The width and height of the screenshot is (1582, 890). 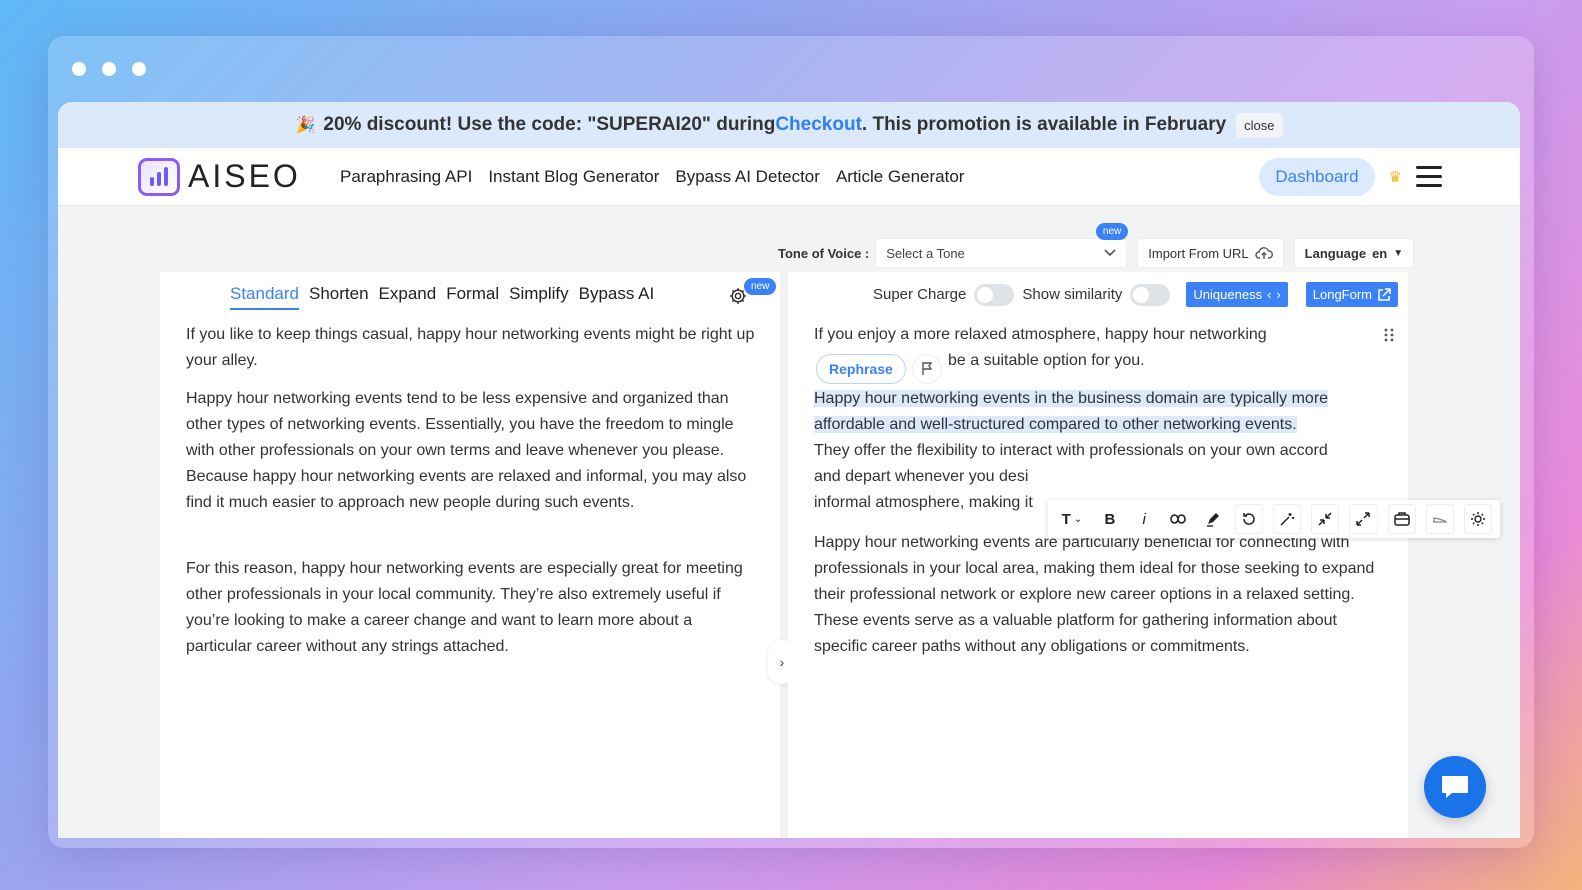 What do you see at coordinates (1228, 294) in the screenshot?
I see `uniqueness-label: Uniqueness` at bounding box center [1228, 294].